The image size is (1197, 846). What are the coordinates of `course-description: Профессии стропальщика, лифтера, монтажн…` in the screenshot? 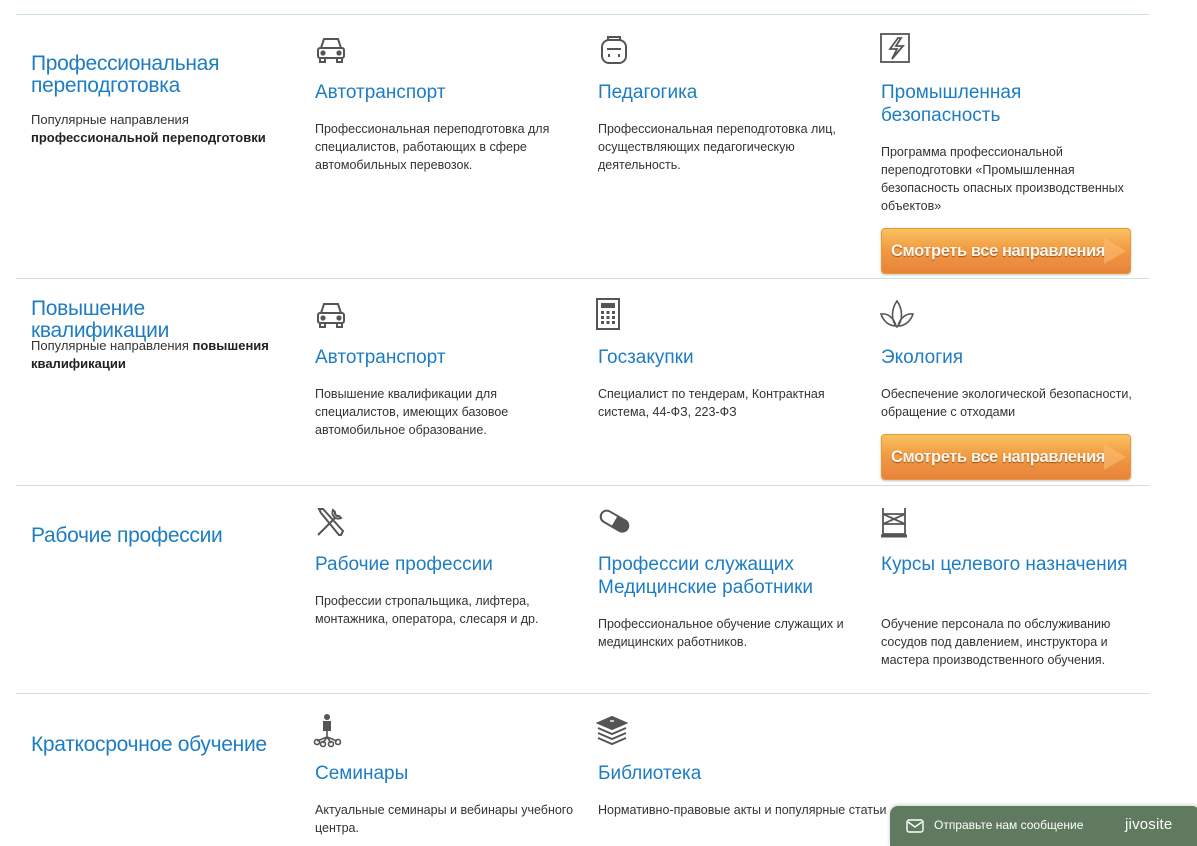 It's located at (427, 610).